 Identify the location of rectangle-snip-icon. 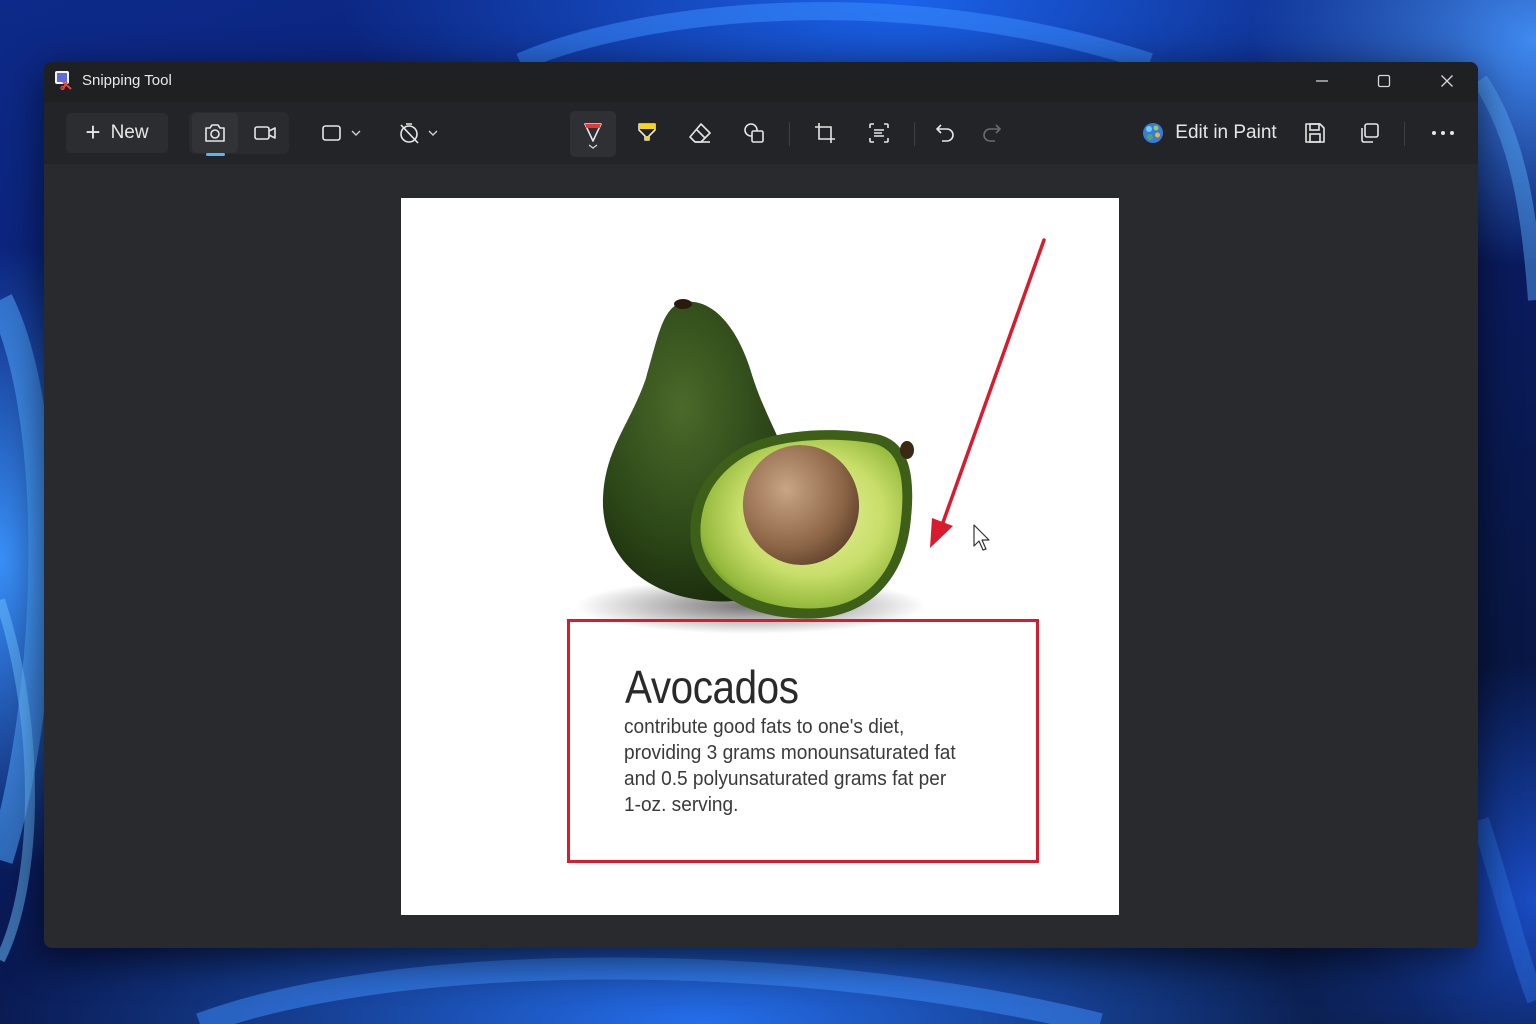
(341, 133).